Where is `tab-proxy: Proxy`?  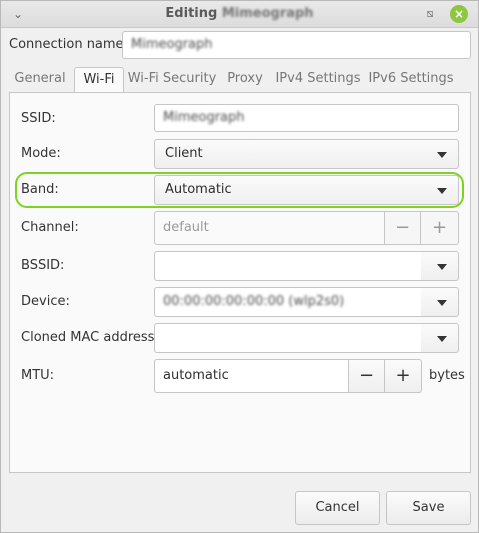 tab-proxy: Proxy is located at coordinates (245, 79).